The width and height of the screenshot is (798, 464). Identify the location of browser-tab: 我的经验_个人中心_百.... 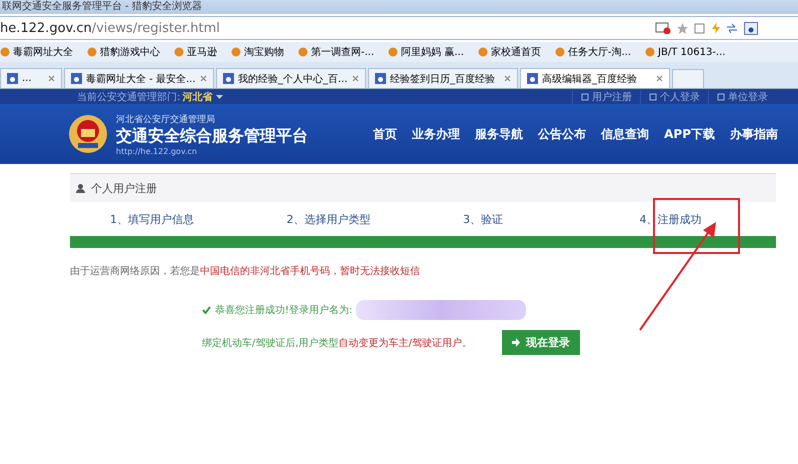
(291, 78).